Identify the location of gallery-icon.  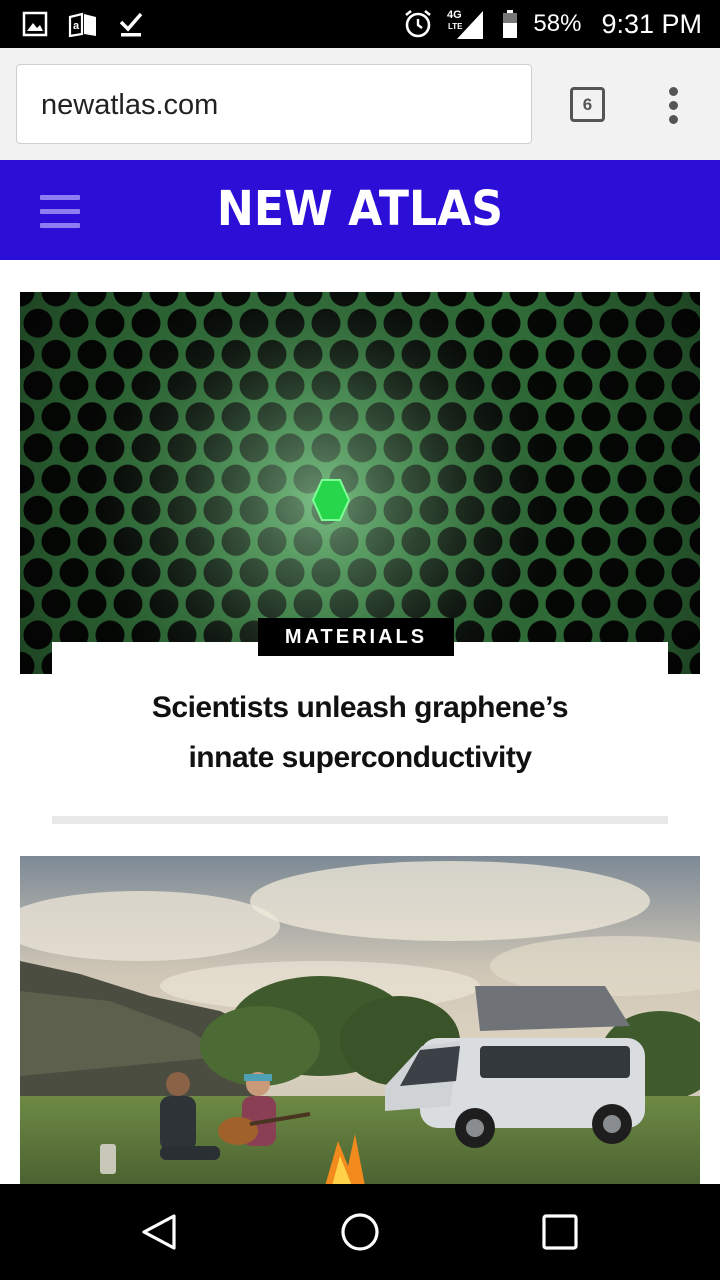
(35, 24).